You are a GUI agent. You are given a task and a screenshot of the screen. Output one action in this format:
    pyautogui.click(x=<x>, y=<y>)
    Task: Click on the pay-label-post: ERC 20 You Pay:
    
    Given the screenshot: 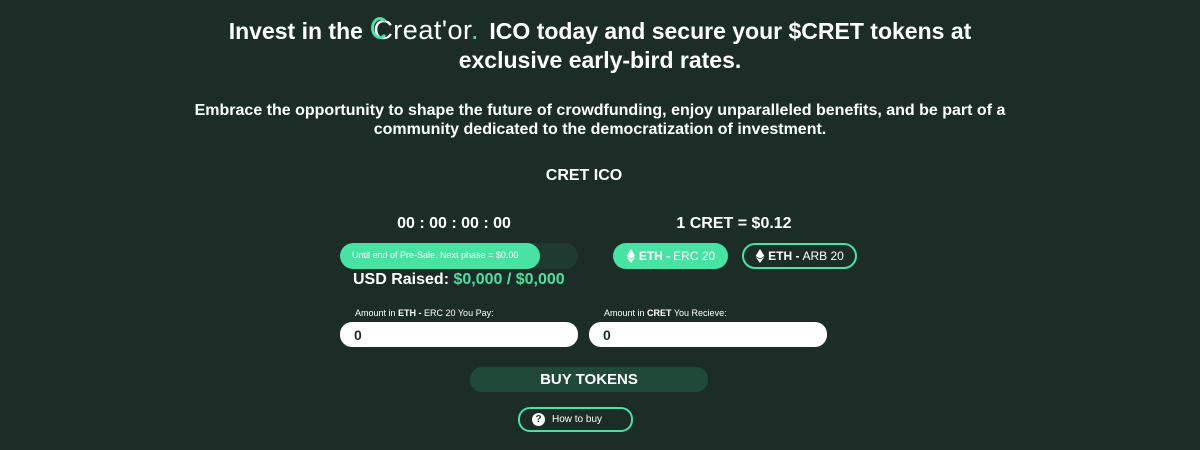 What is the action you would take?
    pyautogui.click(x=457, y=313)
    